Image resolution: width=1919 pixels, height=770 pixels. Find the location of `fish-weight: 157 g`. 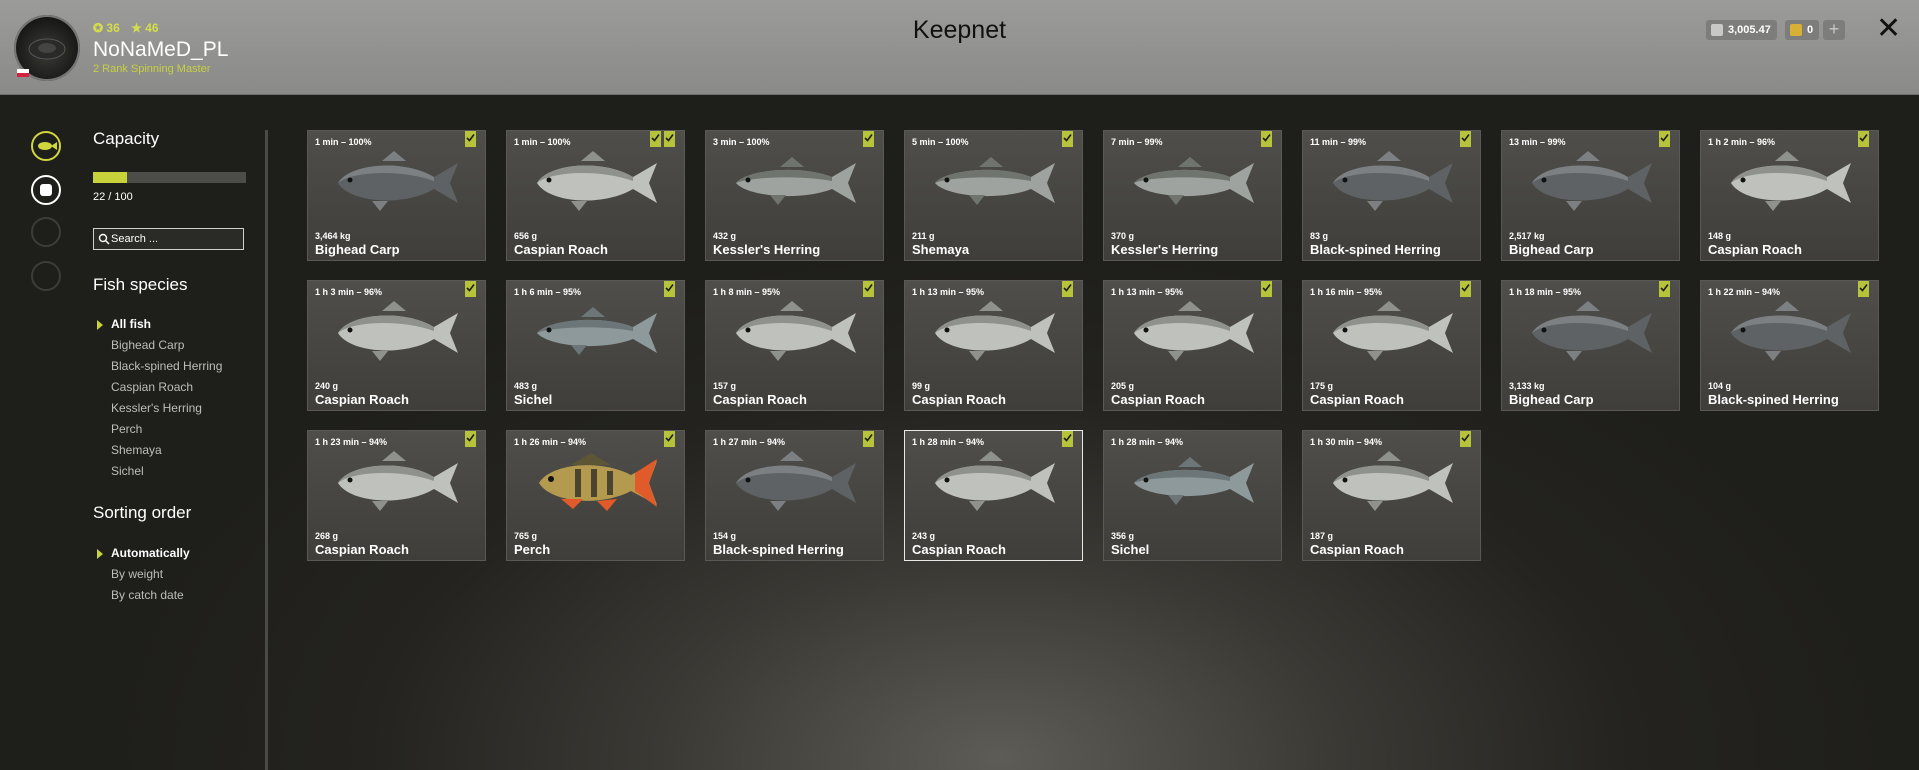

fish-weight: 157 g is located at coordinates (725, 386).